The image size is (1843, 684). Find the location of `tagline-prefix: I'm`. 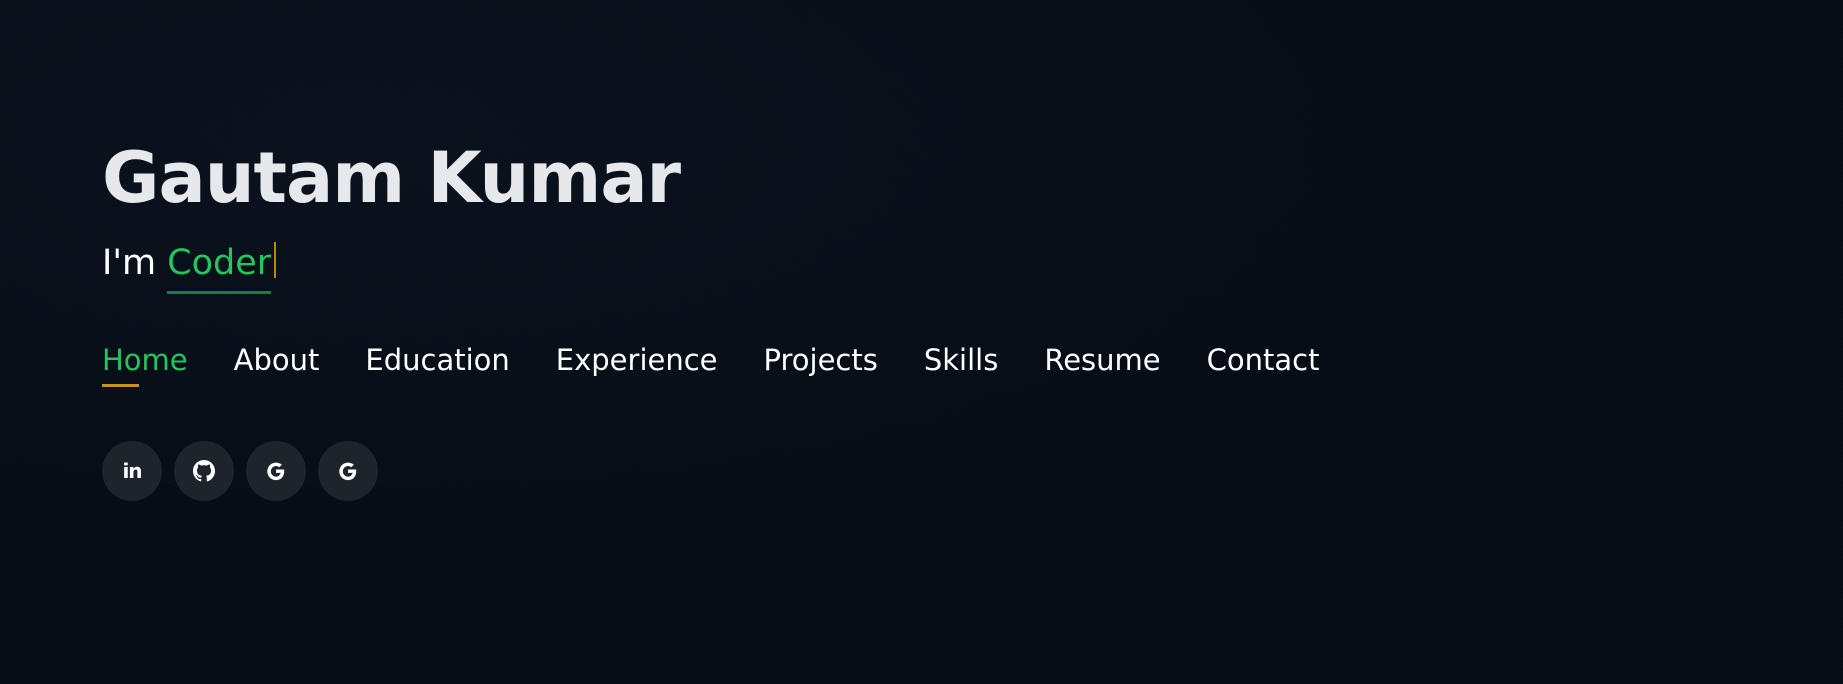

tagline-prefix: I'm is located at coordinates (135, 263).